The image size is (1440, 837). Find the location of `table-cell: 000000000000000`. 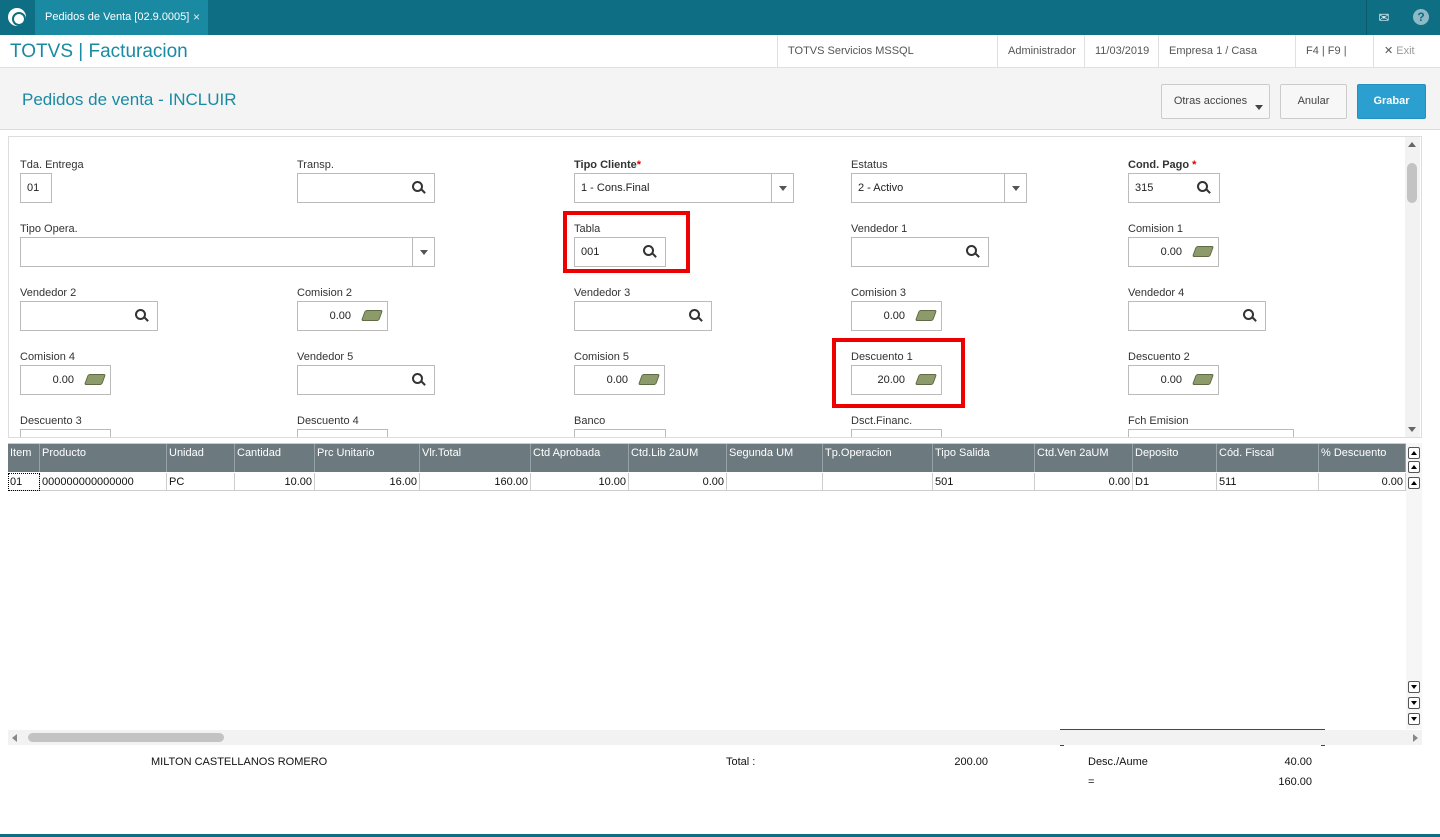

table-cell: 000000000000000 is located at coordinates (103, 482).